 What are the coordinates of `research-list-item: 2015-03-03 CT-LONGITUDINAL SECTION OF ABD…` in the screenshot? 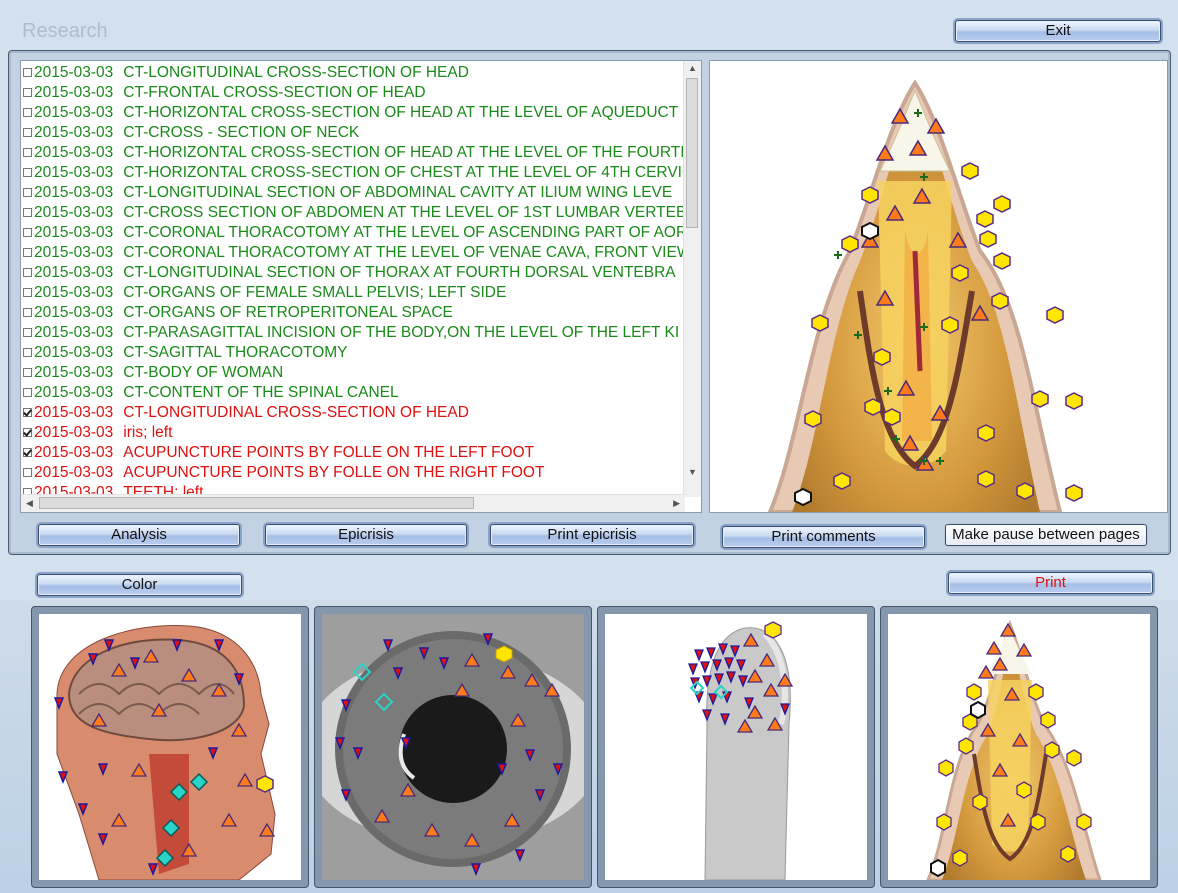 It's located at (353, 193).